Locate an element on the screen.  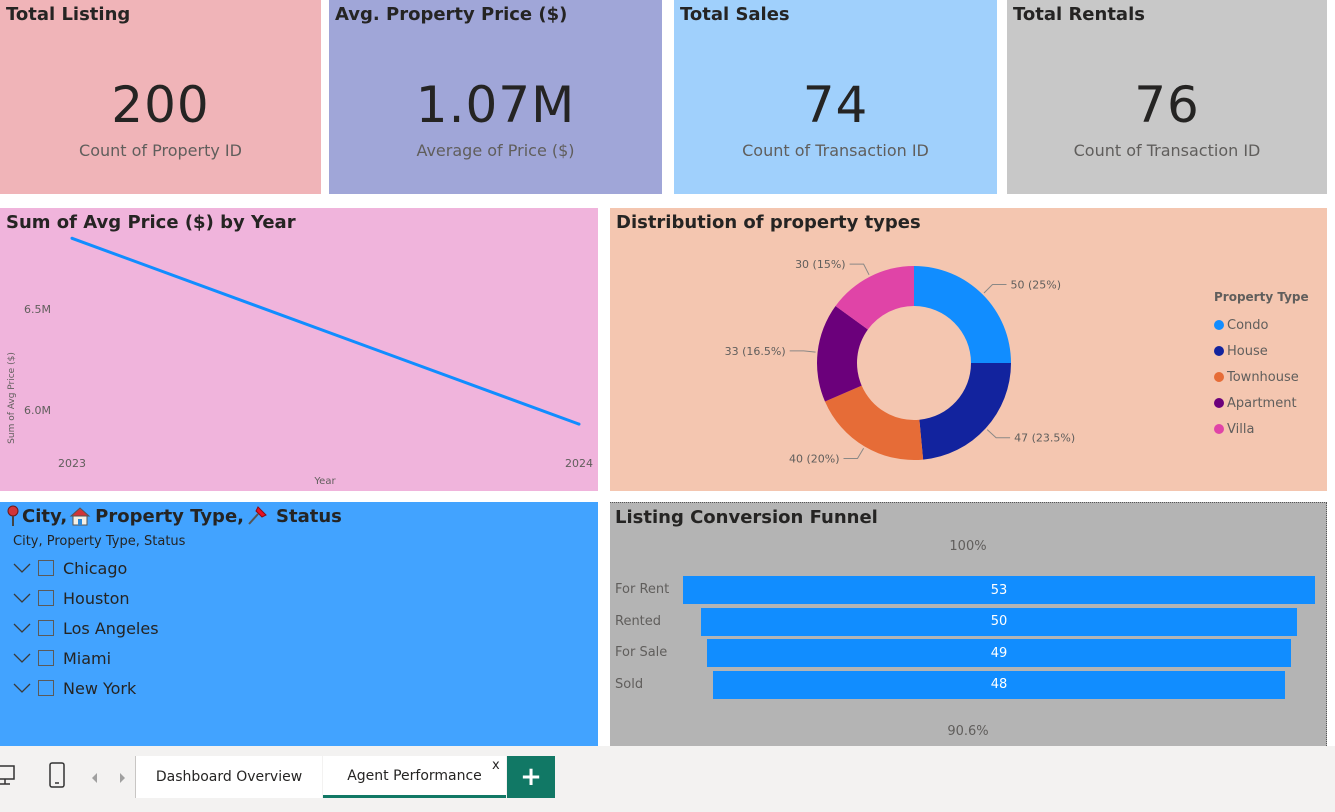
funnel-category-label: Sold is located at coordinates (629, 684).